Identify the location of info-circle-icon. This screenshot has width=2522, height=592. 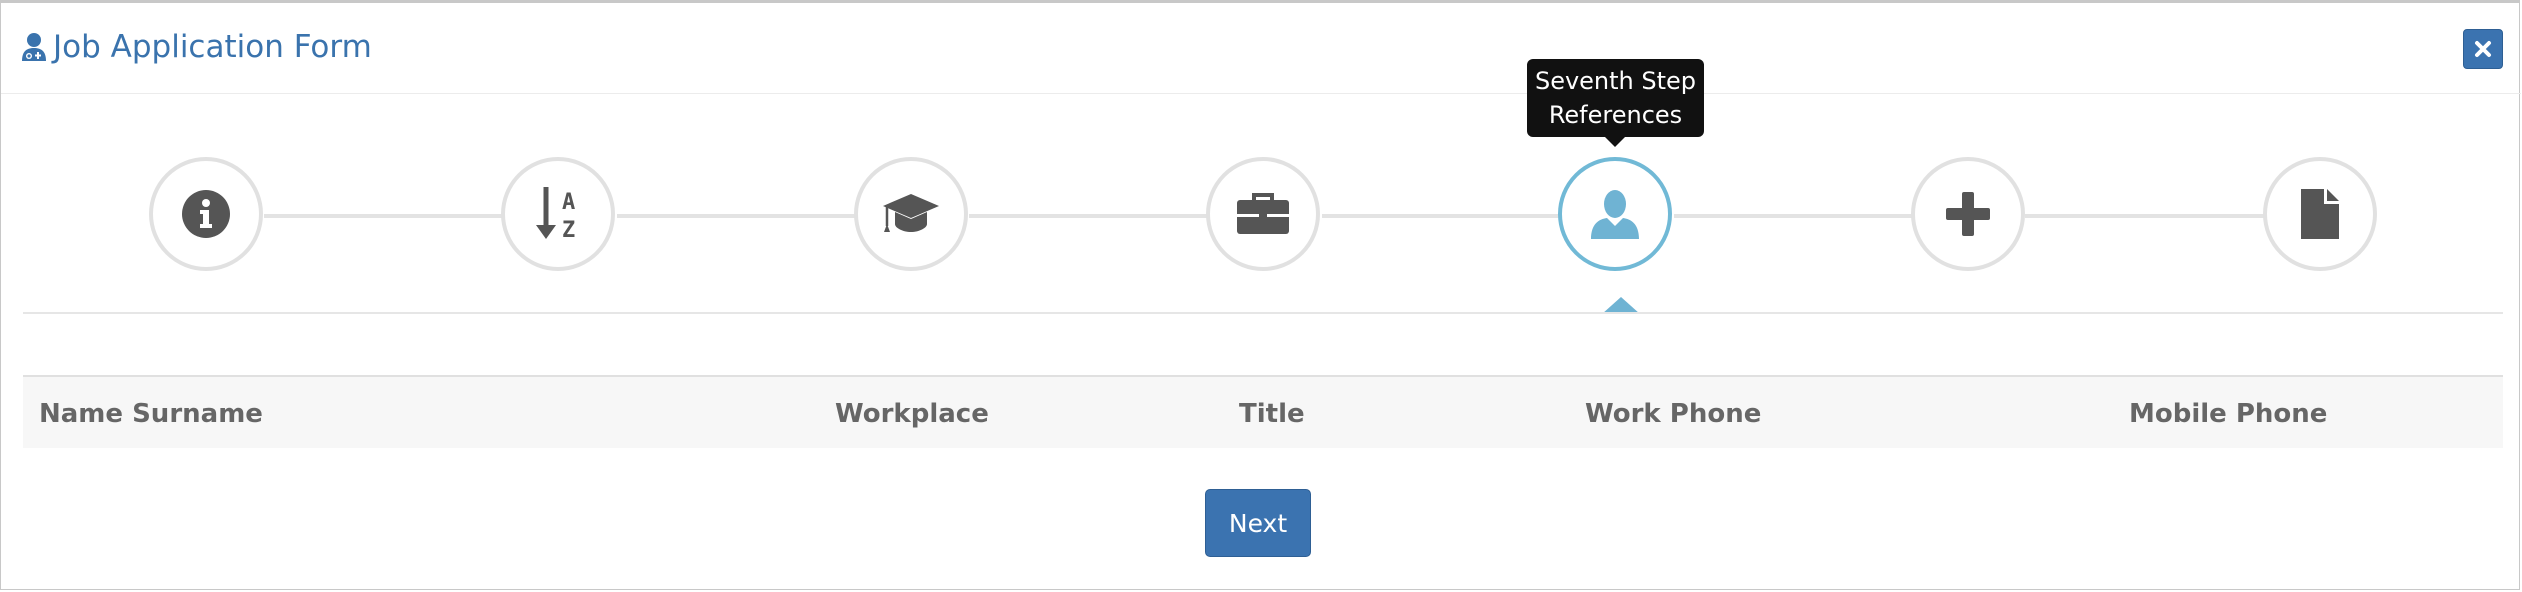
(206, 214).